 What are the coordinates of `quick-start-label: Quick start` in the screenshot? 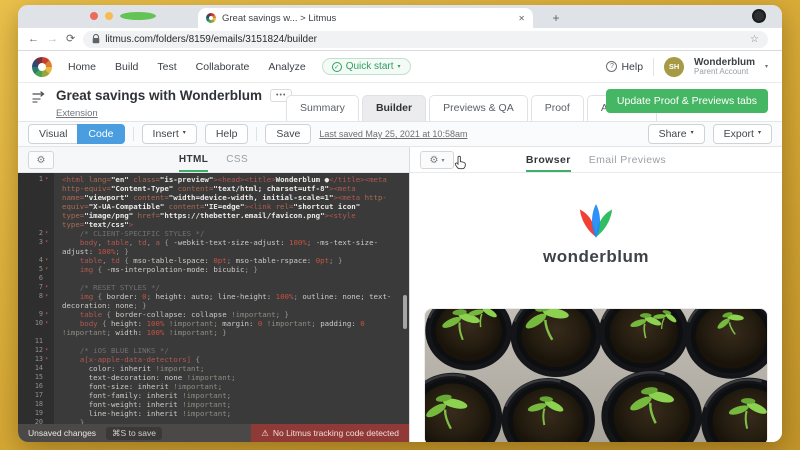 It's located at (369, 66).